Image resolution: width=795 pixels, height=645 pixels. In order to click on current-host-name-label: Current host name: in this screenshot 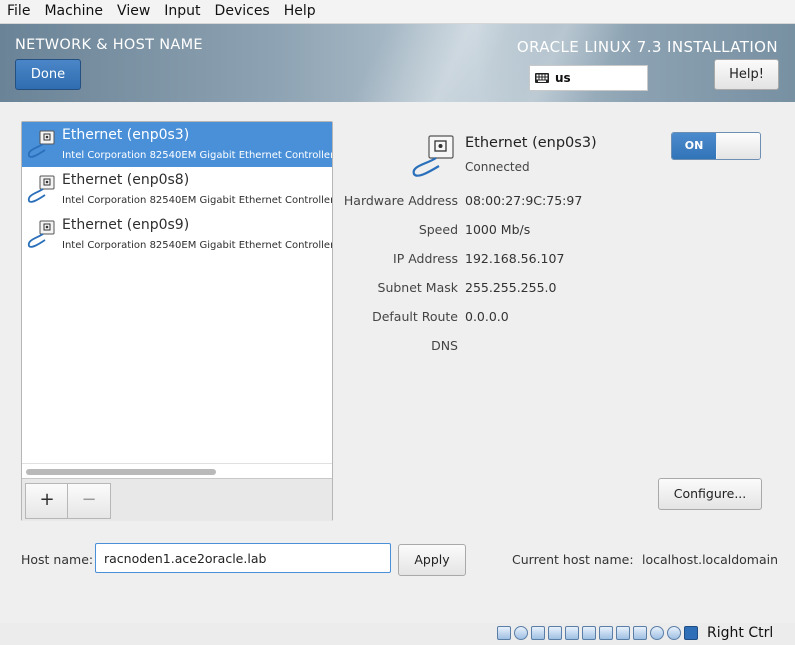, I will do `click(573, 559)`.